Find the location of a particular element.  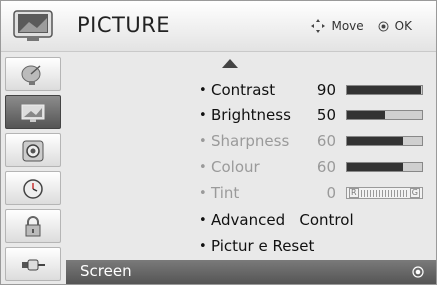

input-plug-icon is located at coordinates (33, 265).